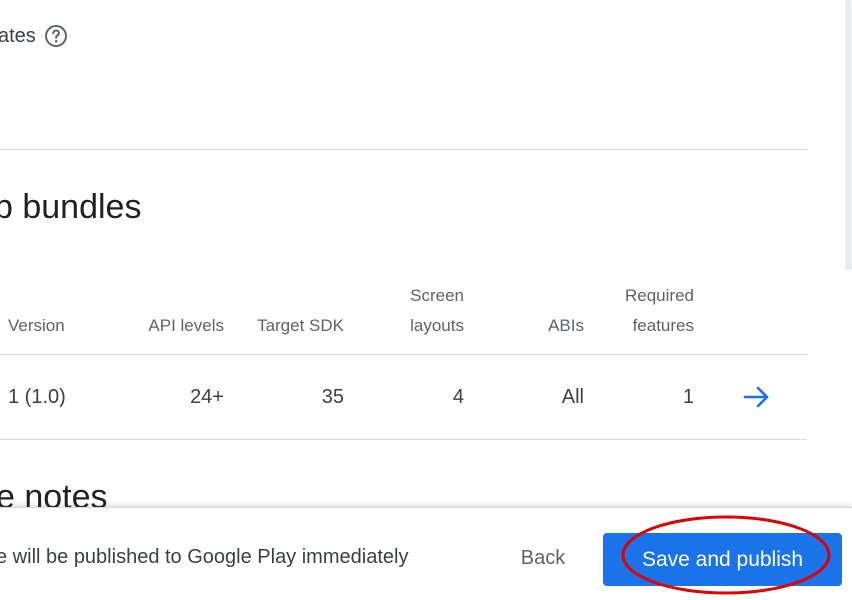 This screenshot has width=852, height=600. I want to click on app-bundles-heading: p bundles, so click(71, 207).